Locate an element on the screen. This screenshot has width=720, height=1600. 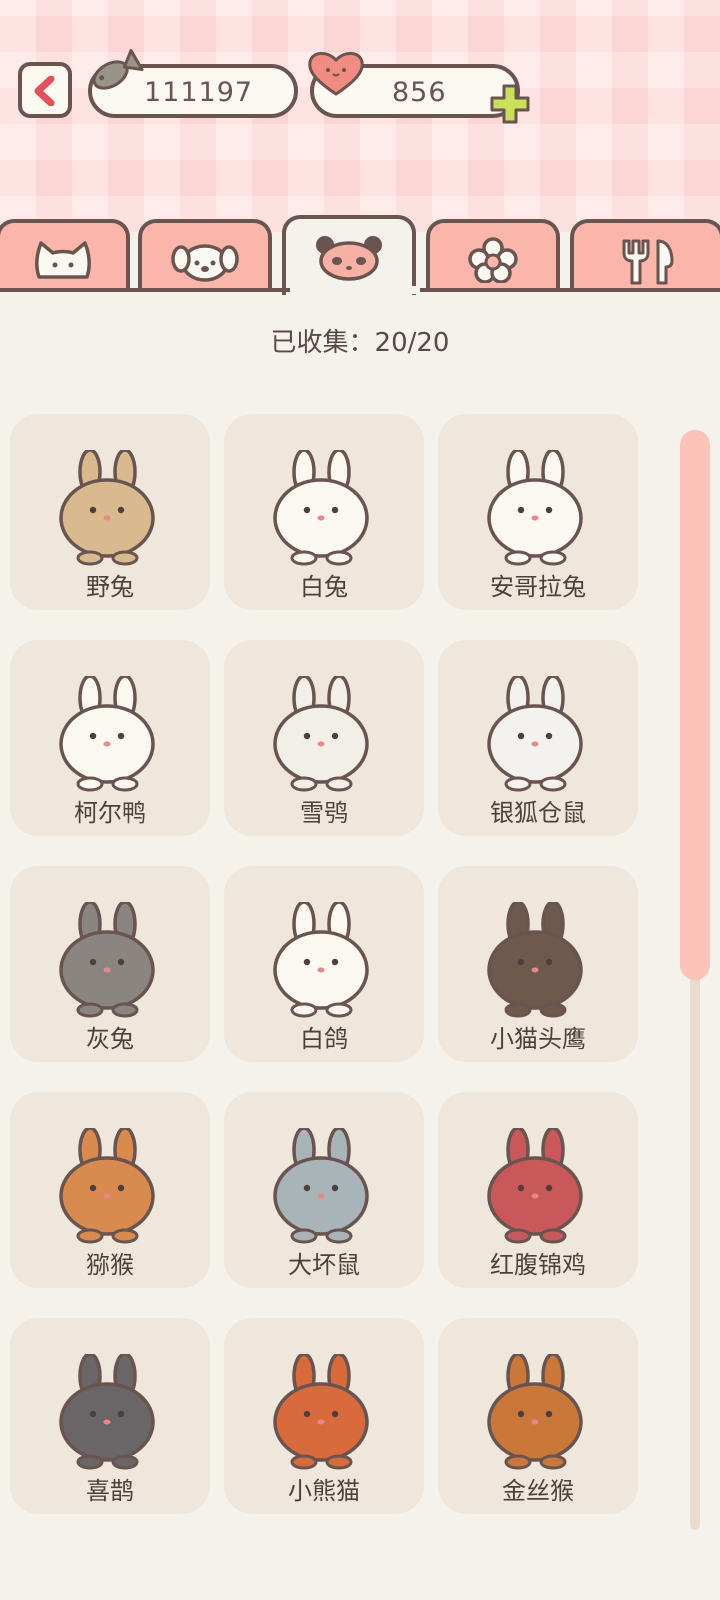
animal-card: 喜鹊 is located at coordinates (110, 1416).